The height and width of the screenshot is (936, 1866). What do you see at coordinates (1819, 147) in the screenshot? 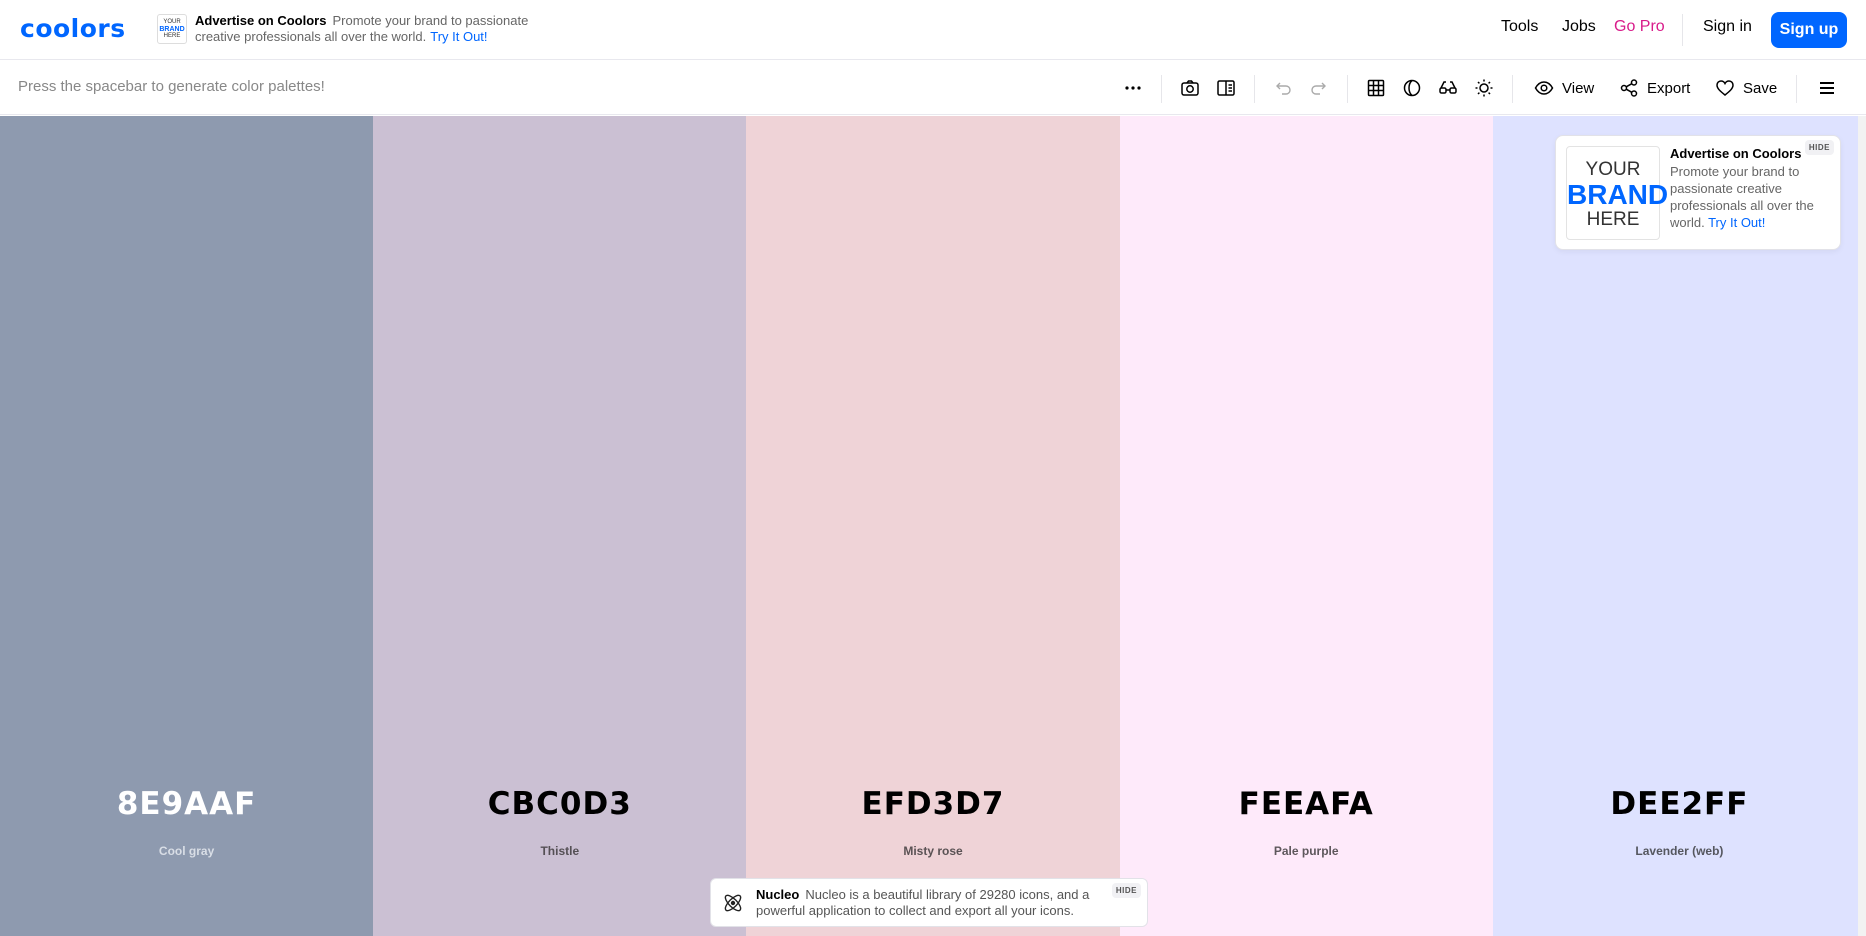
I see `hide-side-ad-button: HIDE` at bounding box center [1819, 147].